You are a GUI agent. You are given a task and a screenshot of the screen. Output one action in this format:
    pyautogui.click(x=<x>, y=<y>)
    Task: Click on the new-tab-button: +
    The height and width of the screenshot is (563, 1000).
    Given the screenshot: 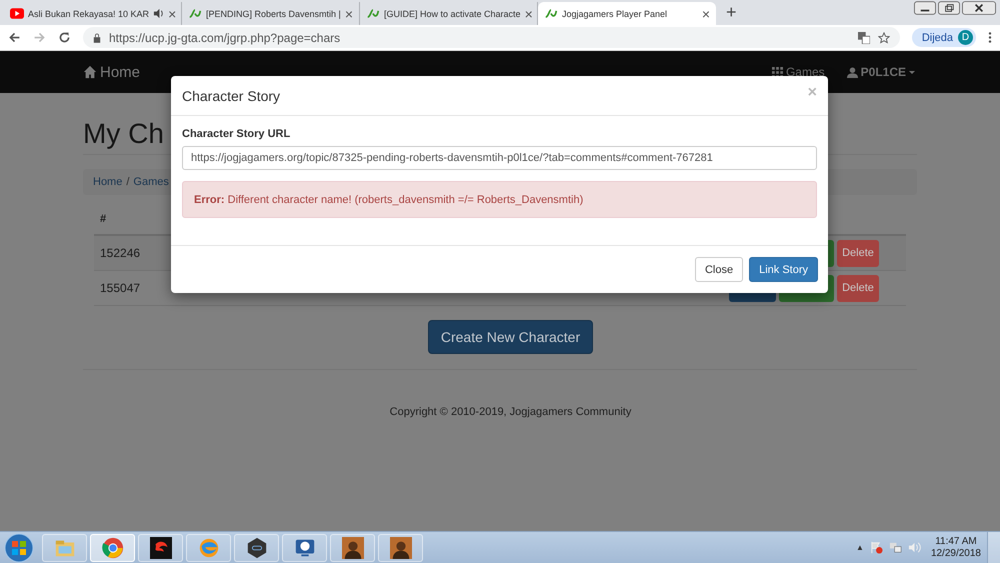 What is the action you would take?
    pyautogui.click(x=731, y=12)
    